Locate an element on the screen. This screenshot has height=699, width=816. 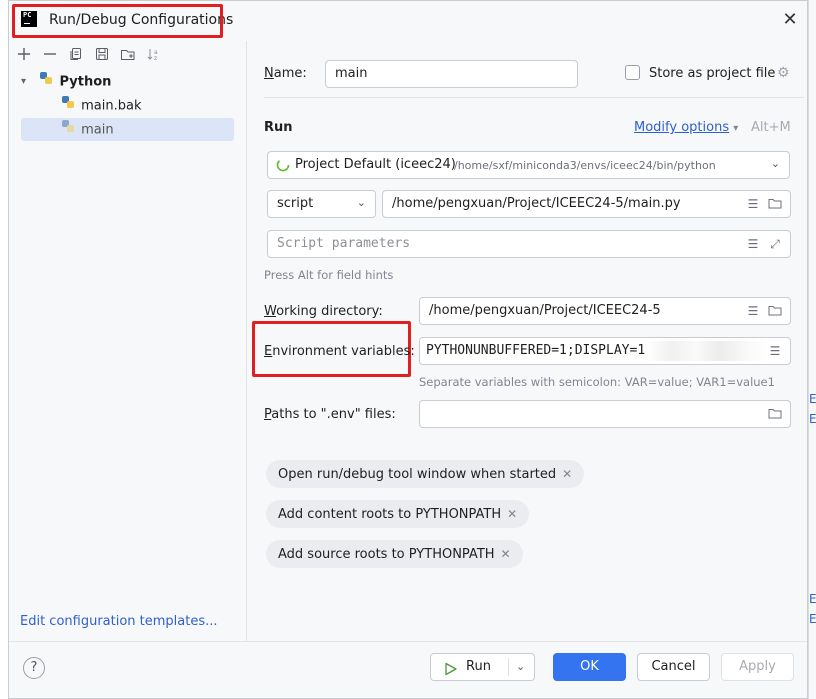
expand-icon: ⤢ is located at coordinates (775, 244).